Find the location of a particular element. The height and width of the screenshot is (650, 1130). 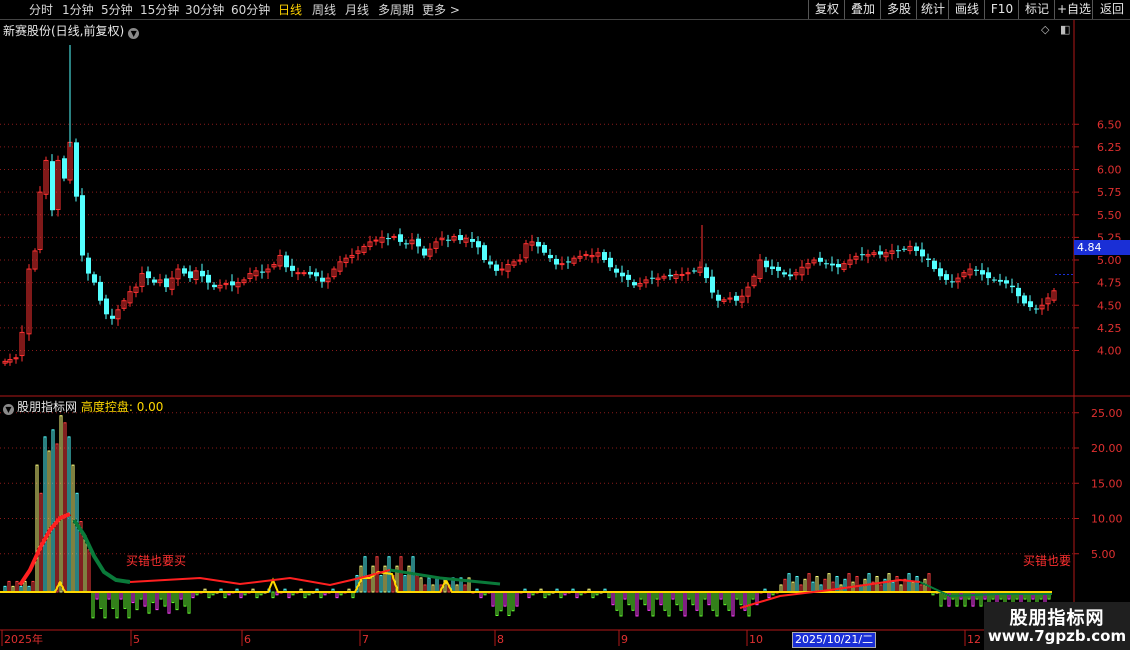

indicator-tick-label: 5.00 is located at coordinates (1103, 554).